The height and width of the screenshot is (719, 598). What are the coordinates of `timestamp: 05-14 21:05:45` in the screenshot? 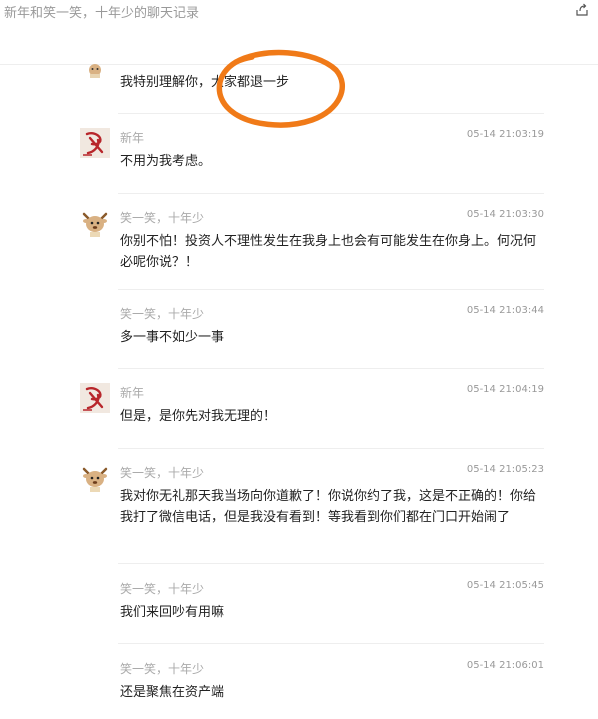 It's located at (505, 585).